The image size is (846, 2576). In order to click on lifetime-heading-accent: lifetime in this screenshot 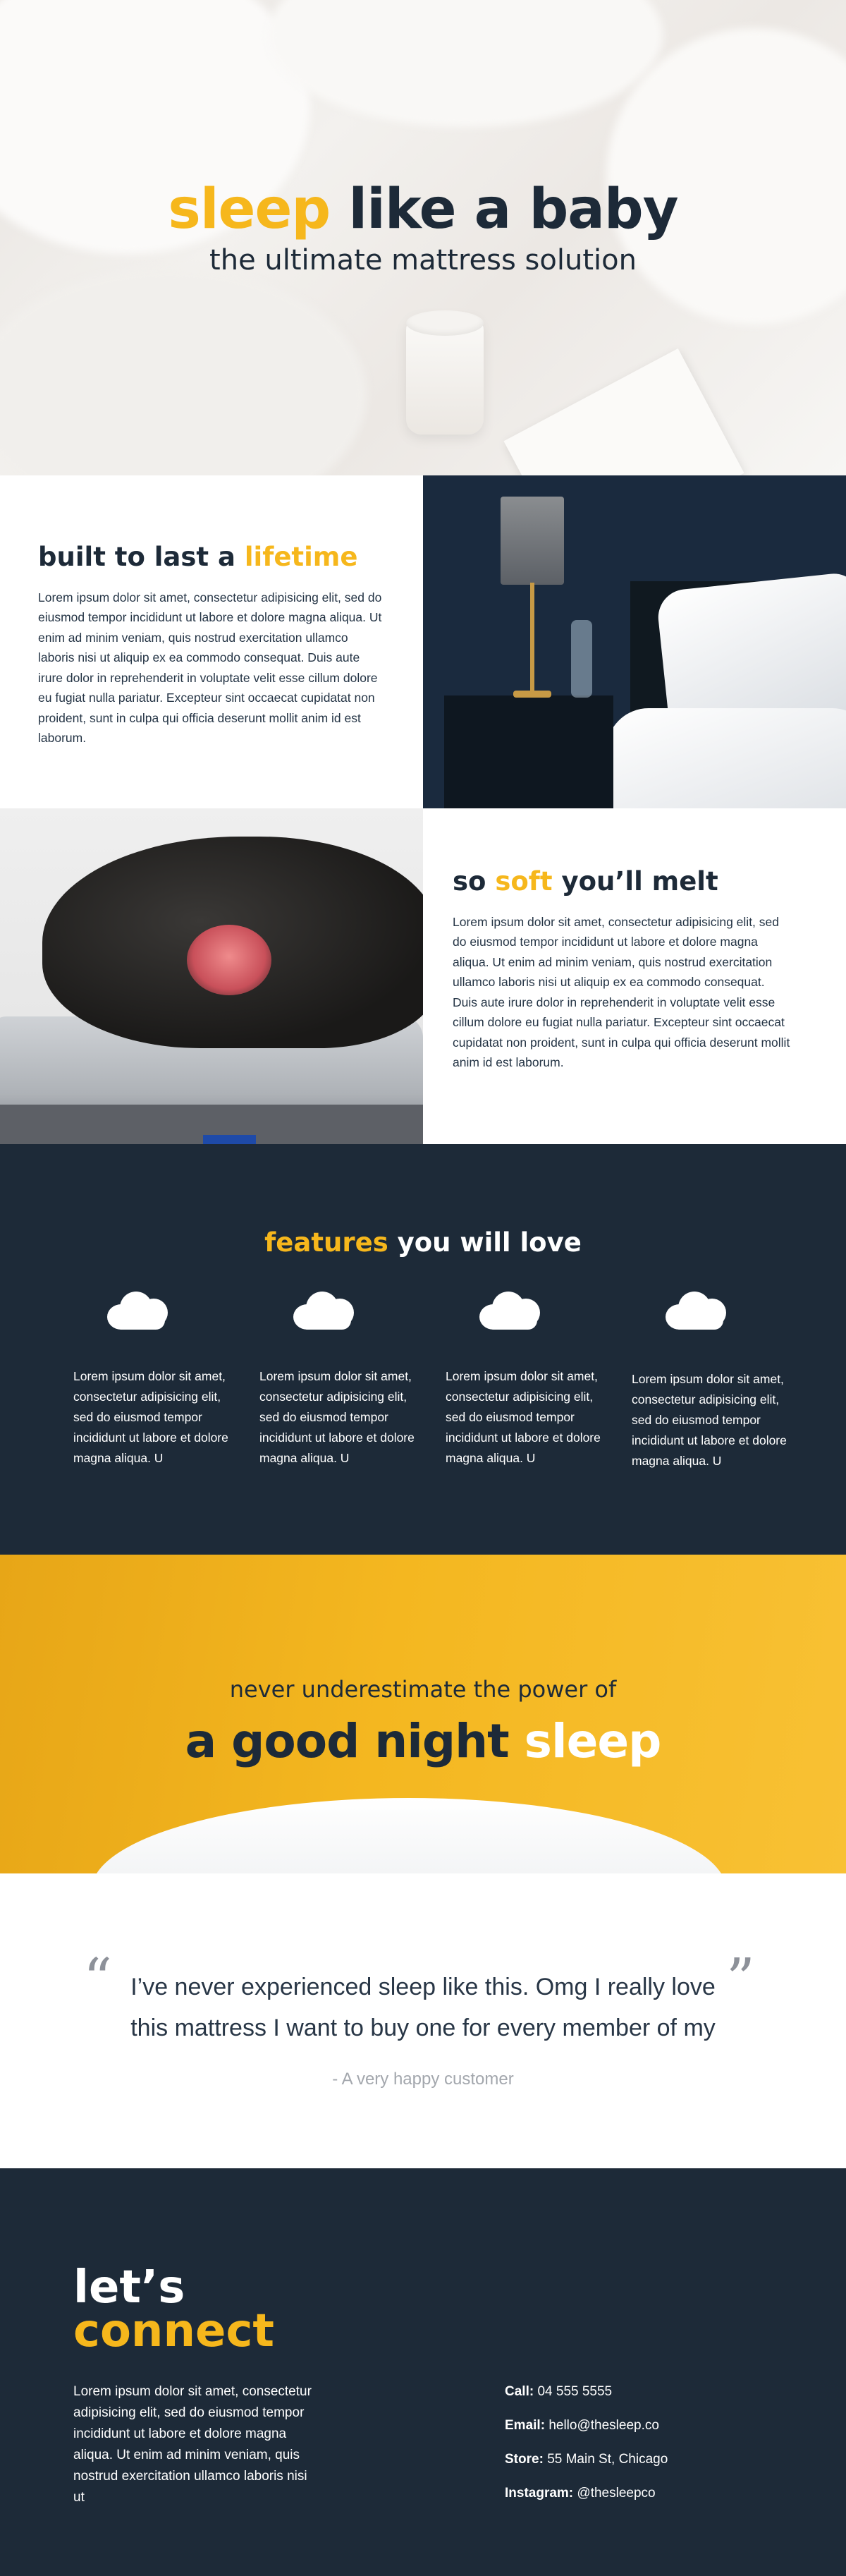, I will do `click(301, 557)`.